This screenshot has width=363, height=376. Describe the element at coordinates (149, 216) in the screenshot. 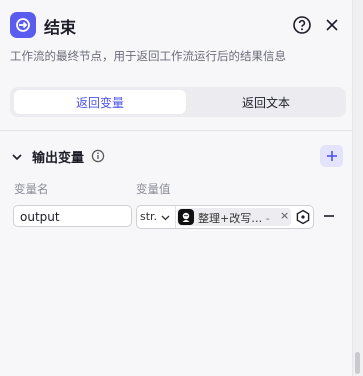

I see `type-select-value: str.` at that location.